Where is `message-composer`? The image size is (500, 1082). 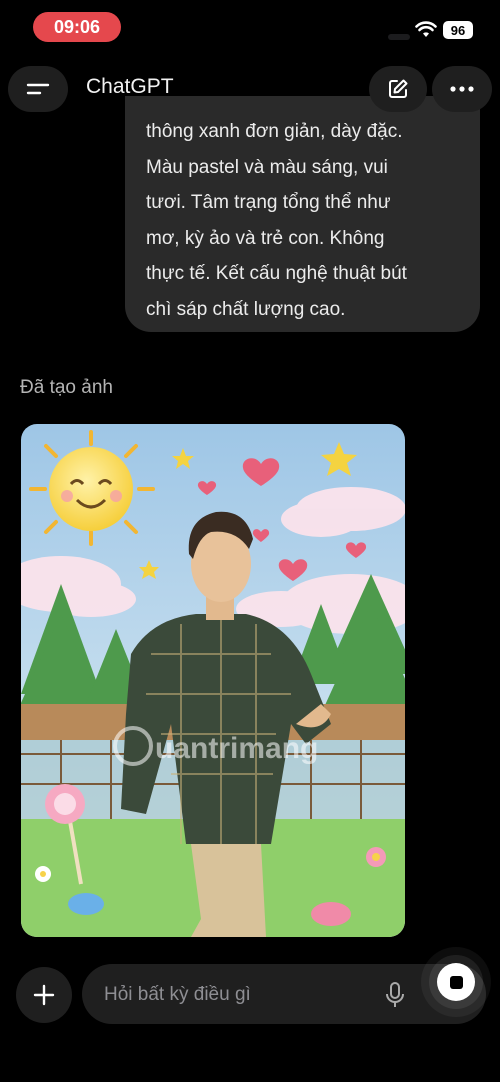
message-composer is located at coordinates (284, 994).